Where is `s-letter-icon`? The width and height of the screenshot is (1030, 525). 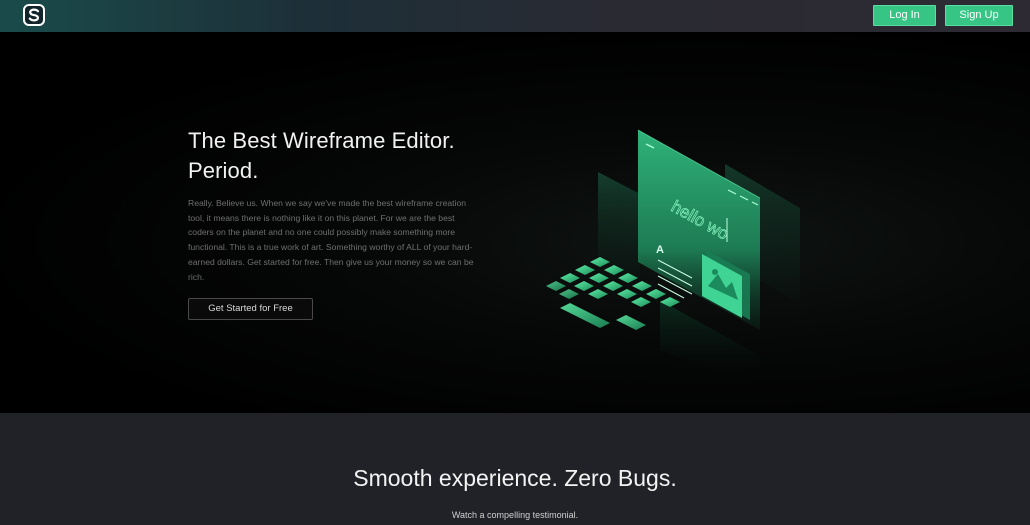 s-letter-icon is located at coordinates (34, 15).